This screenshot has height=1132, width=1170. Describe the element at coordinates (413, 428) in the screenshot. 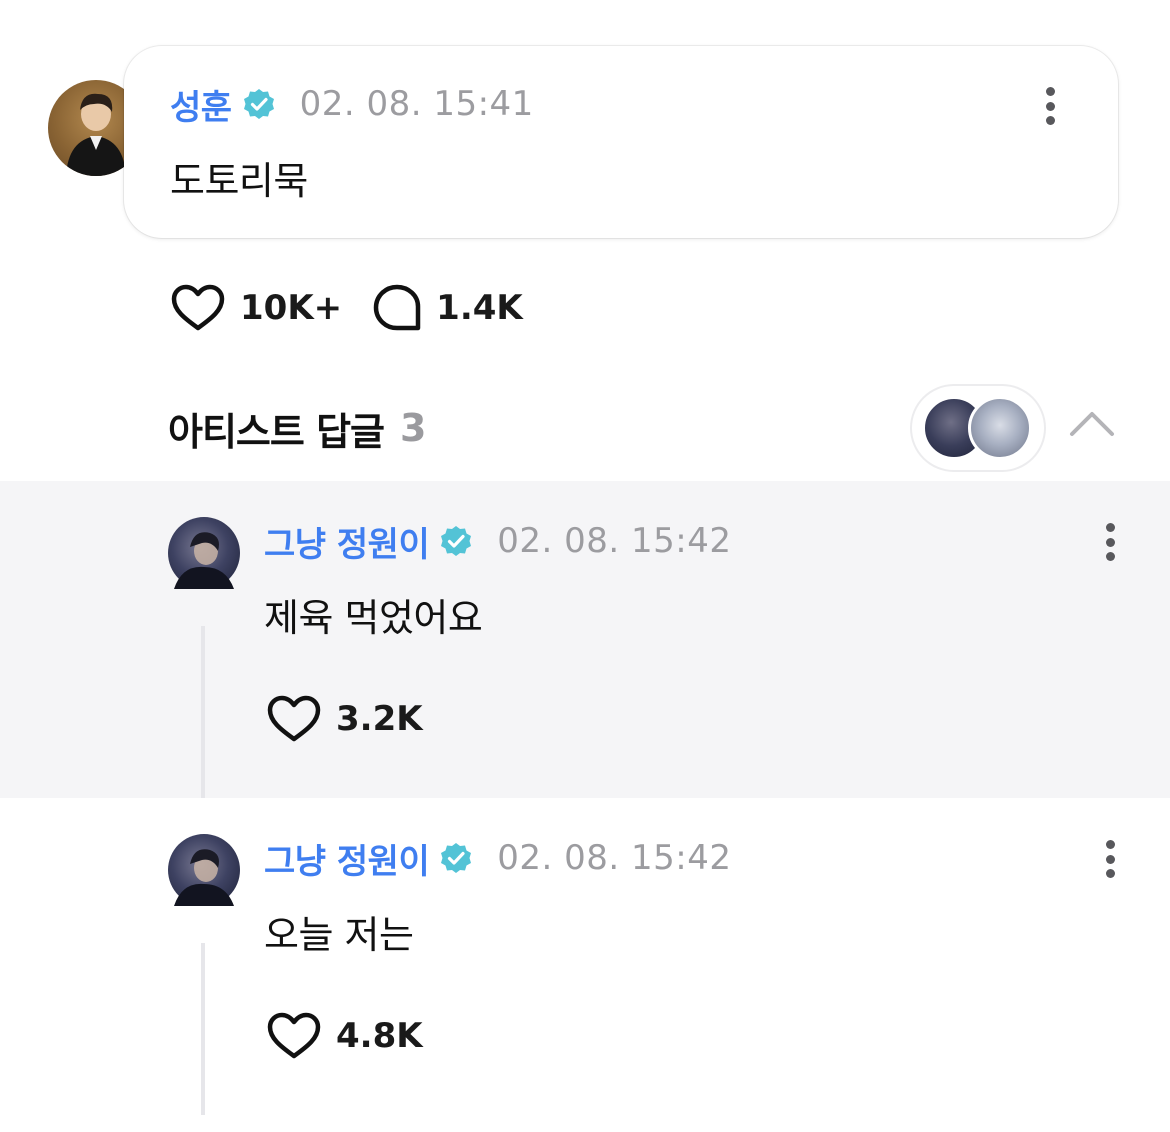

I see `artist-replies-count: 3` at that location.